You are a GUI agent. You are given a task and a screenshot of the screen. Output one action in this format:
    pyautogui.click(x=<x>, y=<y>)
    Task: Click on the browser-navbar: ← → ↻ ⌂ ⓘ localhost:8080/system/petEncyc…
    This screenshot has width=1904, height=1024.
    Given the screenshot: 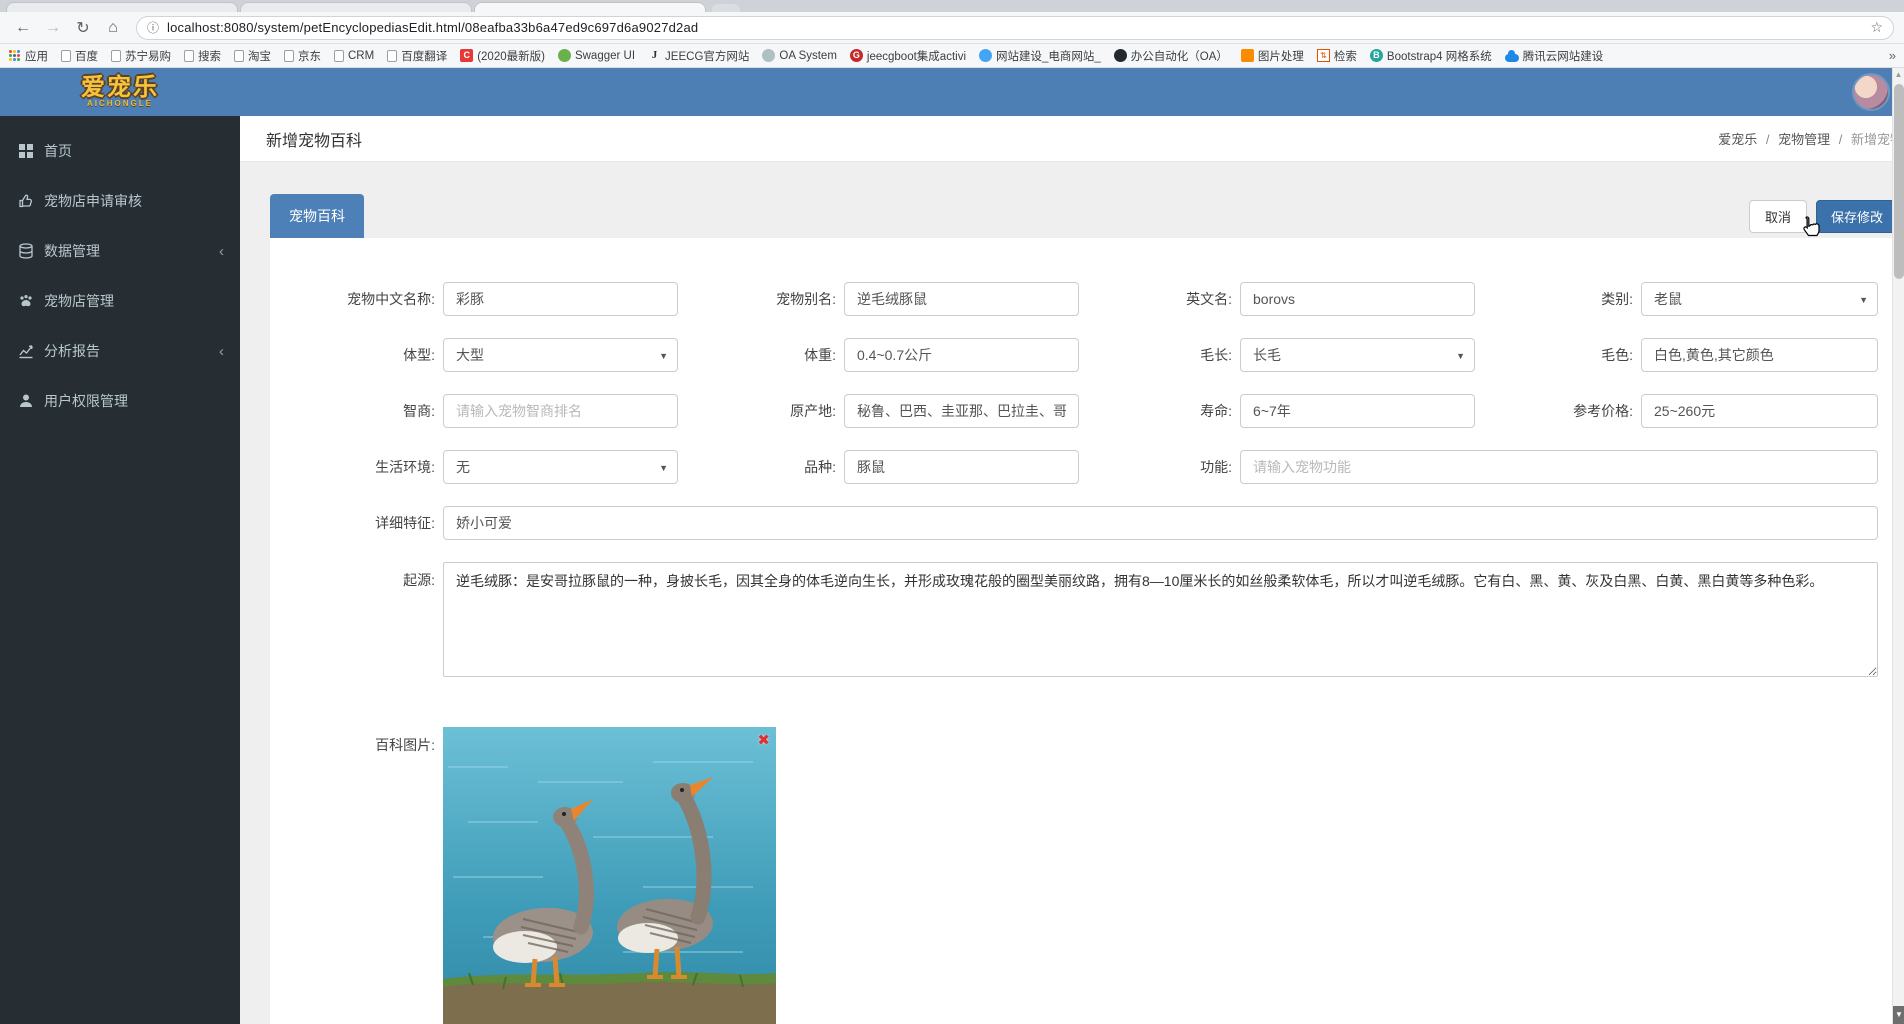 What is the action you would take?
    pyautogui.click(x=952, y=28)
    